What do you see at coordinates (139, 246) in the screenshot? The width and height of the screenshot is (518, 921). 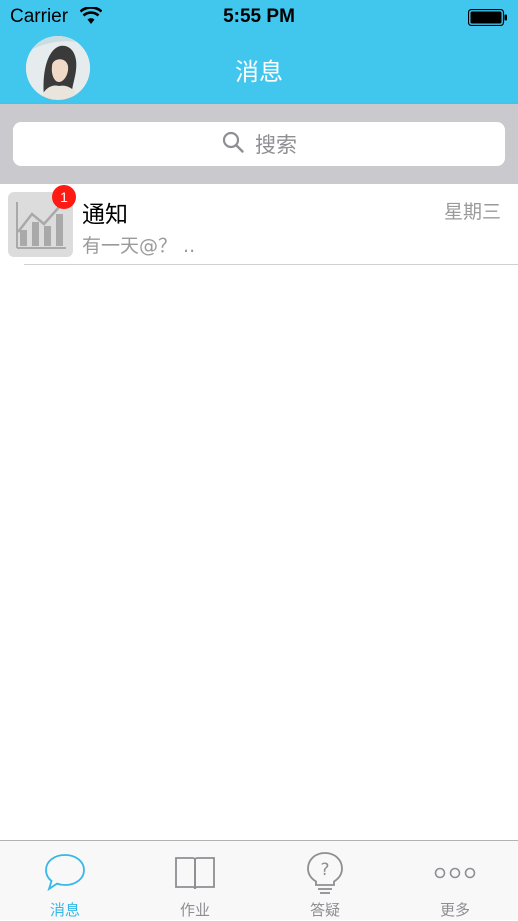 I see `message-preview: 有一天@？ ..` at bounding box center [139, 246].